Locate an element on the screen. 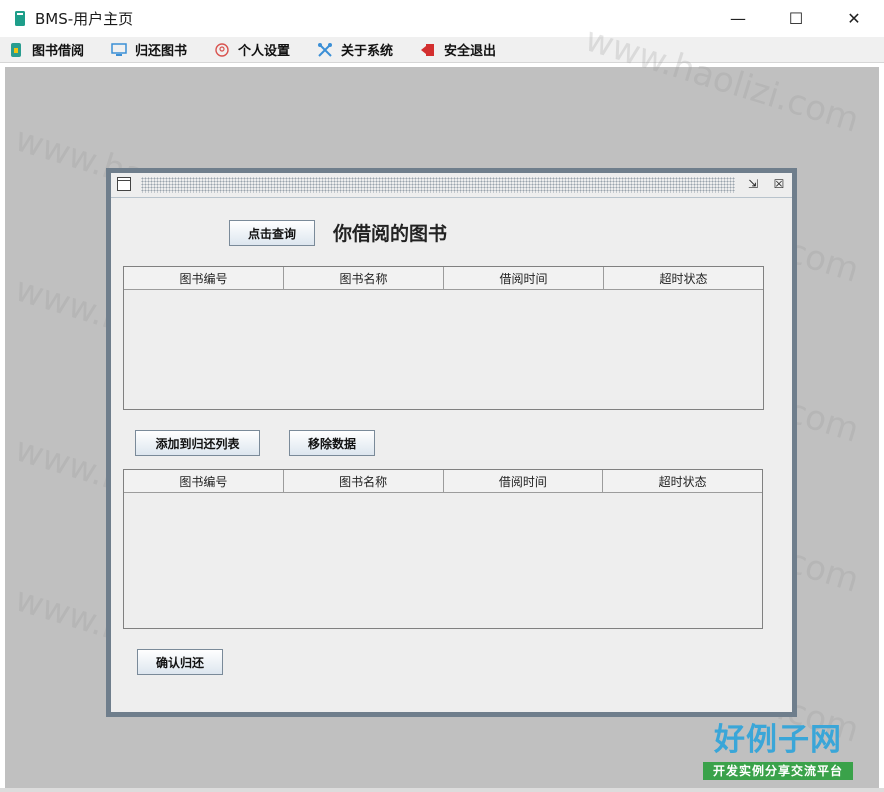  menu-borrow-books: 图书借阅 is located at coordinates (46, 49).